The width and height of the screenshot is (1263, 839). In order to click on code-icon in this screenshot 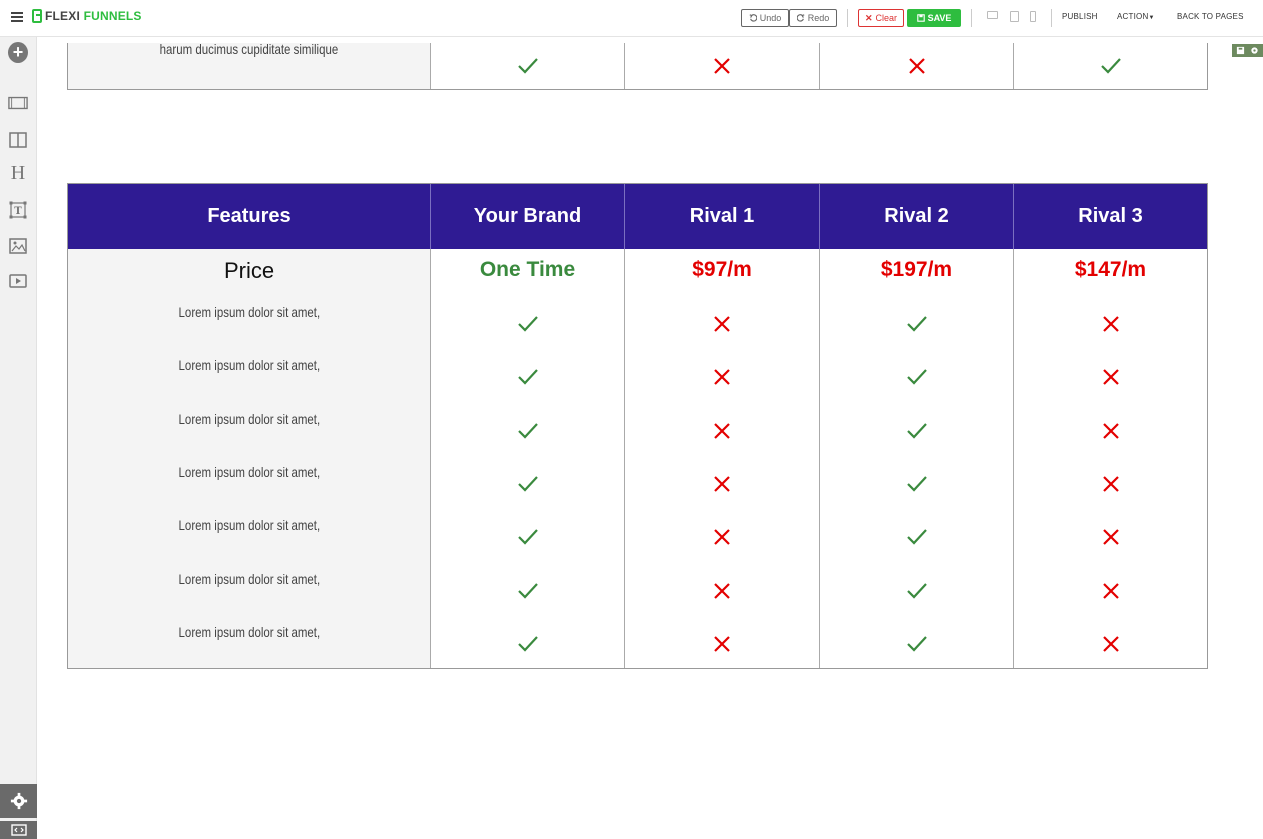, I will do `click(18, 830)`.